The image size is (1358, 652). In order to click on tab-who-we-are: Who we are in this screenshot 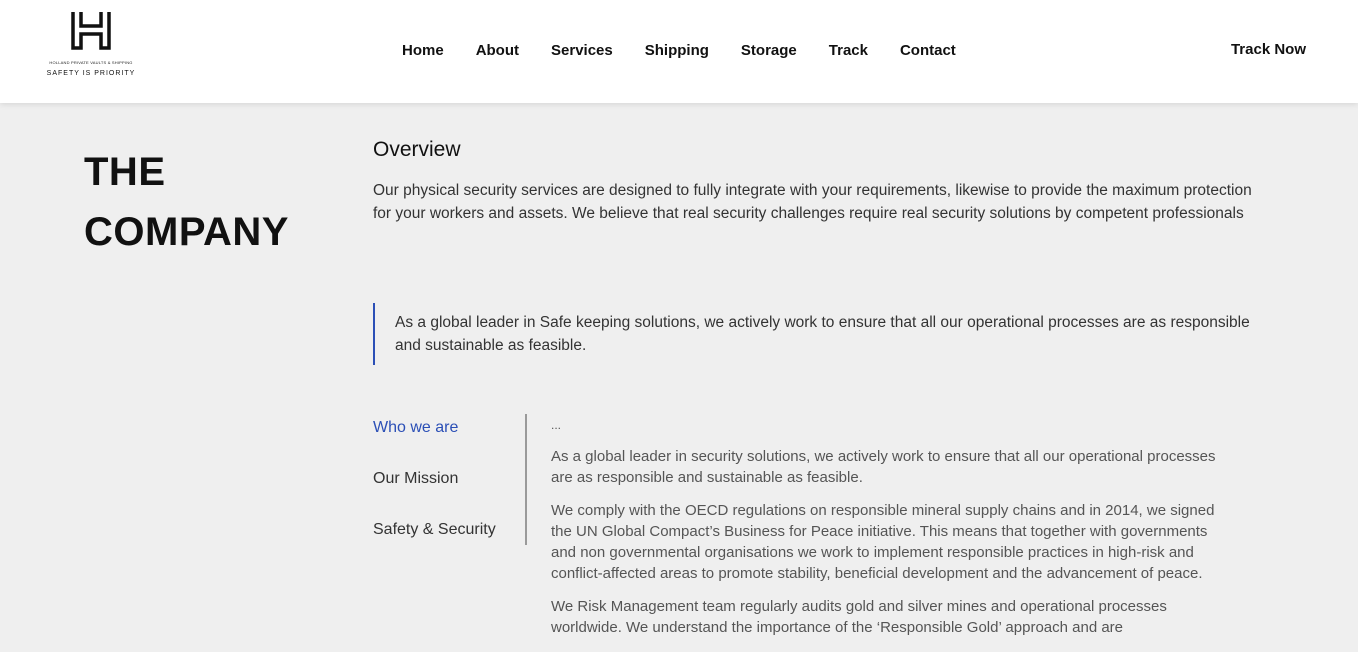, I will do `click(449, 439)`.